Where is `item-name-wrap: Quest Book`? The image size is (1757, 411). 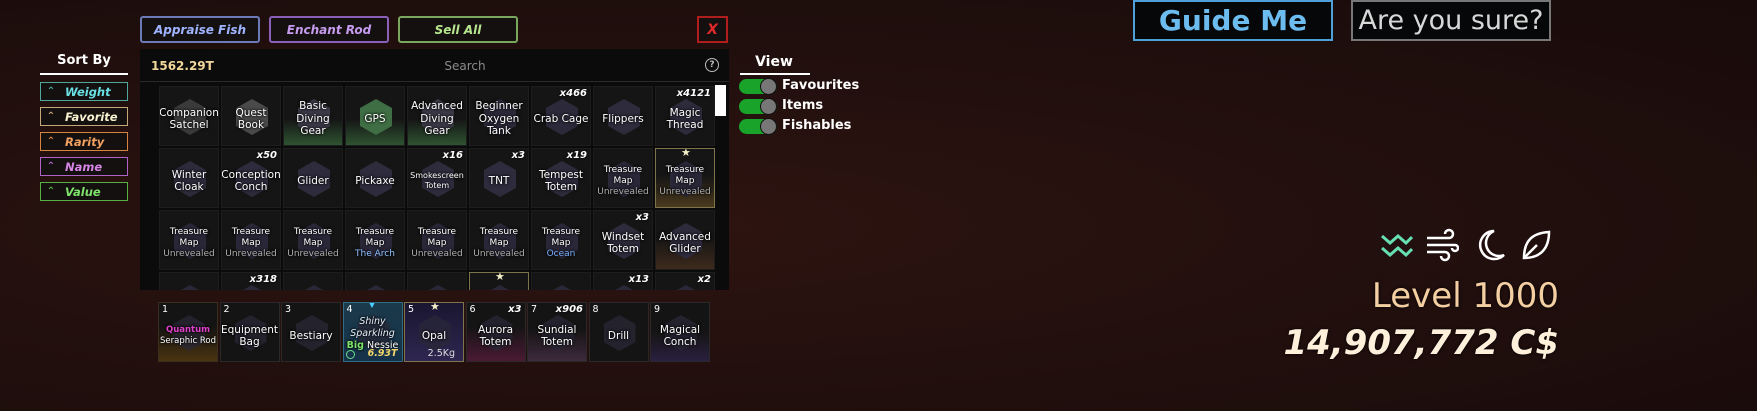
item-name-wrap: Quest Book is located at coordinates (251, 116).